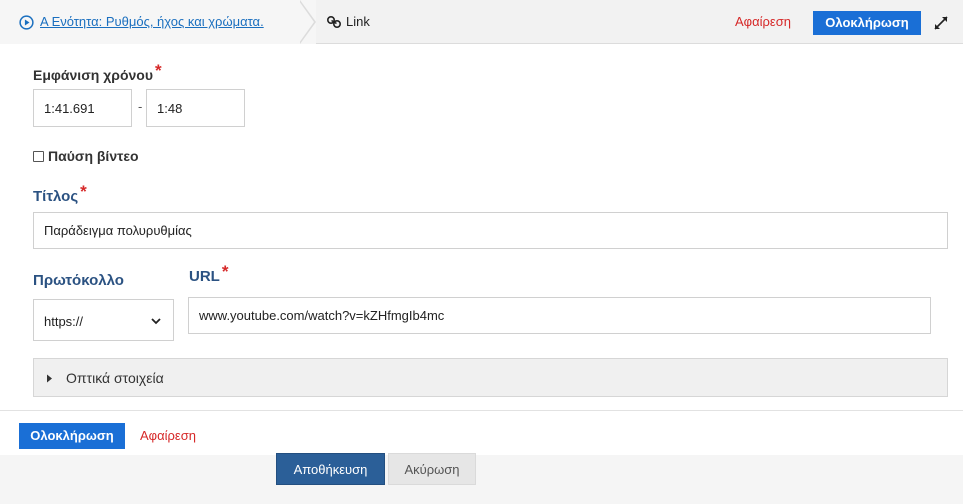 The image size is (963, 504). I want to click on protocol-label: Πρωτόκολλο, so click(78, 280).